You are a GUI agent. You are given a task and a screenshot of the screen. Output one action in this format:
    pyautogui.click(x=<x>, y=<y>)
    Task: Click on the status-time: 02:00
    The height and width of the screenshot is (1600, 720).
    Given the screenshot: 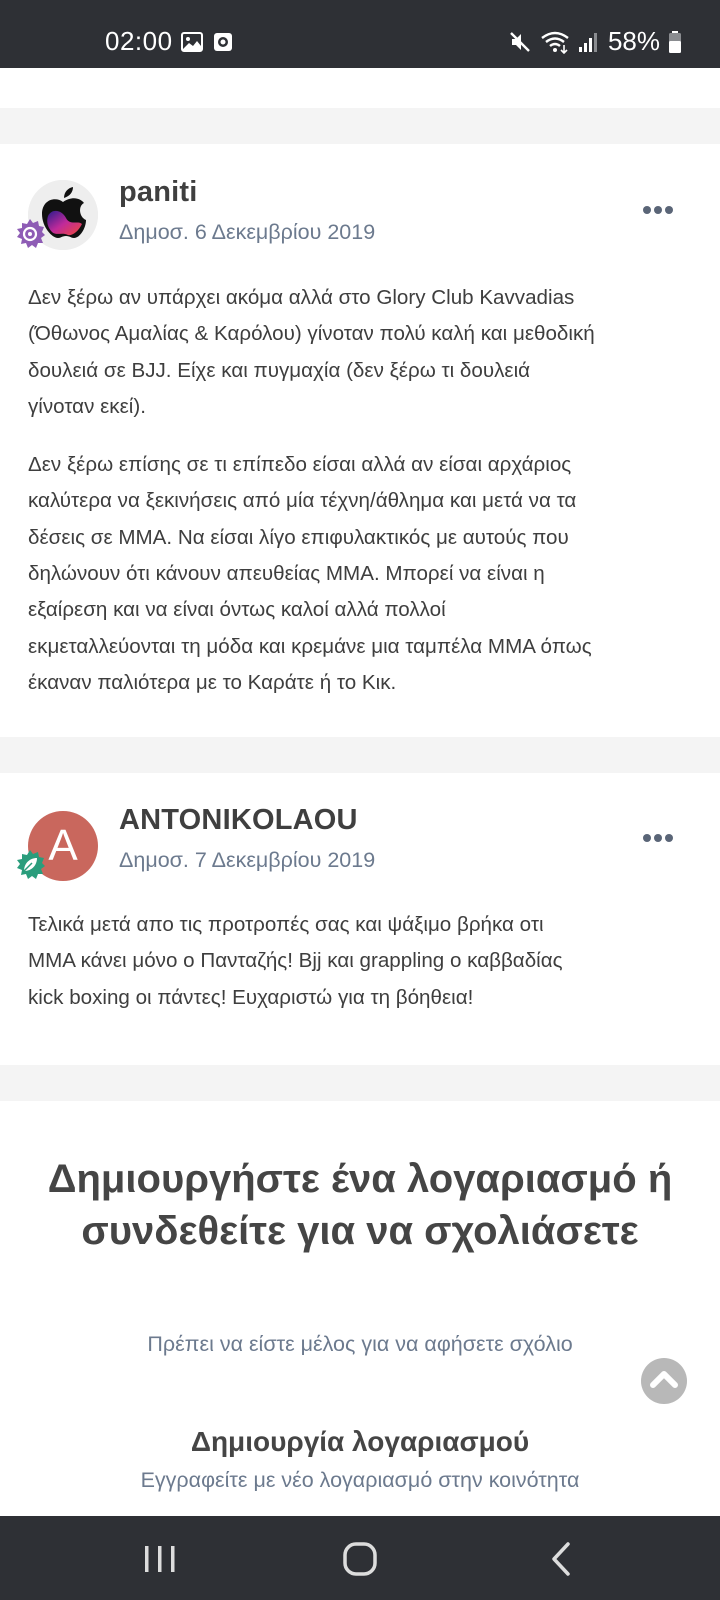 What is the action you would take?
    pyautogui.click(x=139, y=41)
    